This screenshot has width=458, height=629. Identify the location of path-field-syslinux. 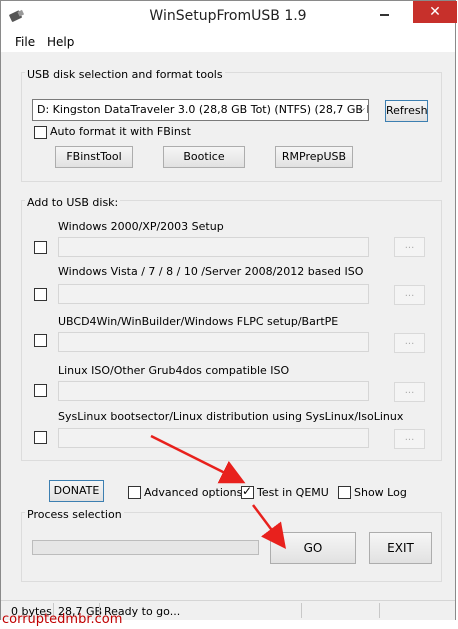
(213, 438).